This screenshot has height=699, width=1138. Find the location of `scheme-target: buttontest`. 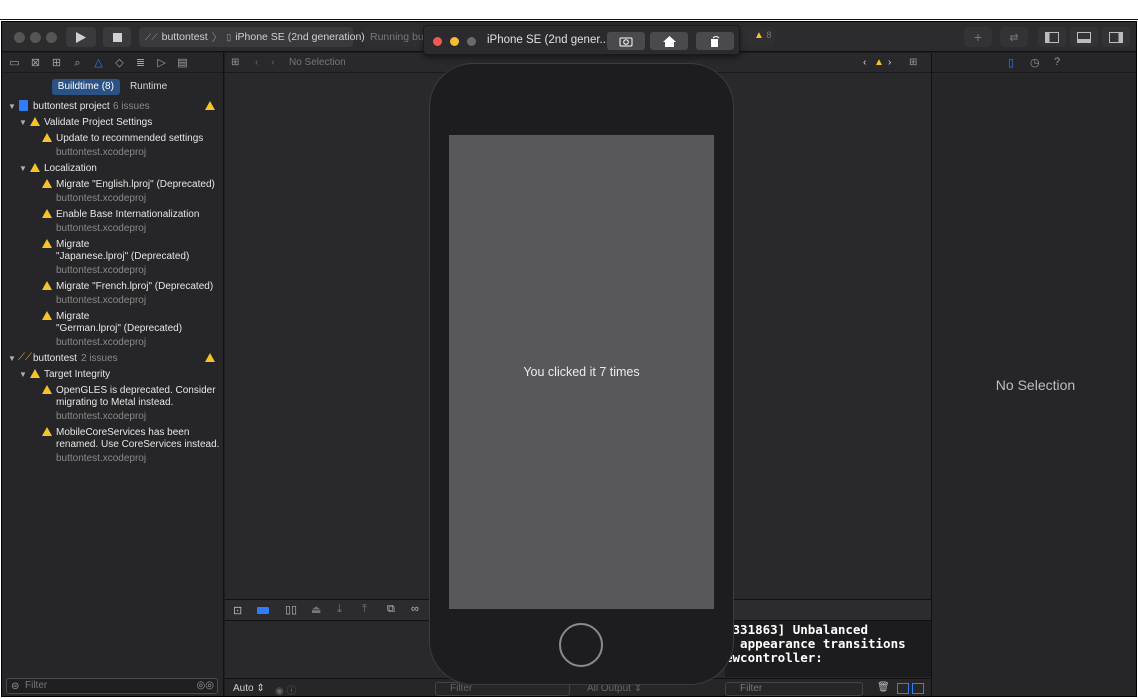

scheme-target: buttontest is located at coordinates (184, 37).